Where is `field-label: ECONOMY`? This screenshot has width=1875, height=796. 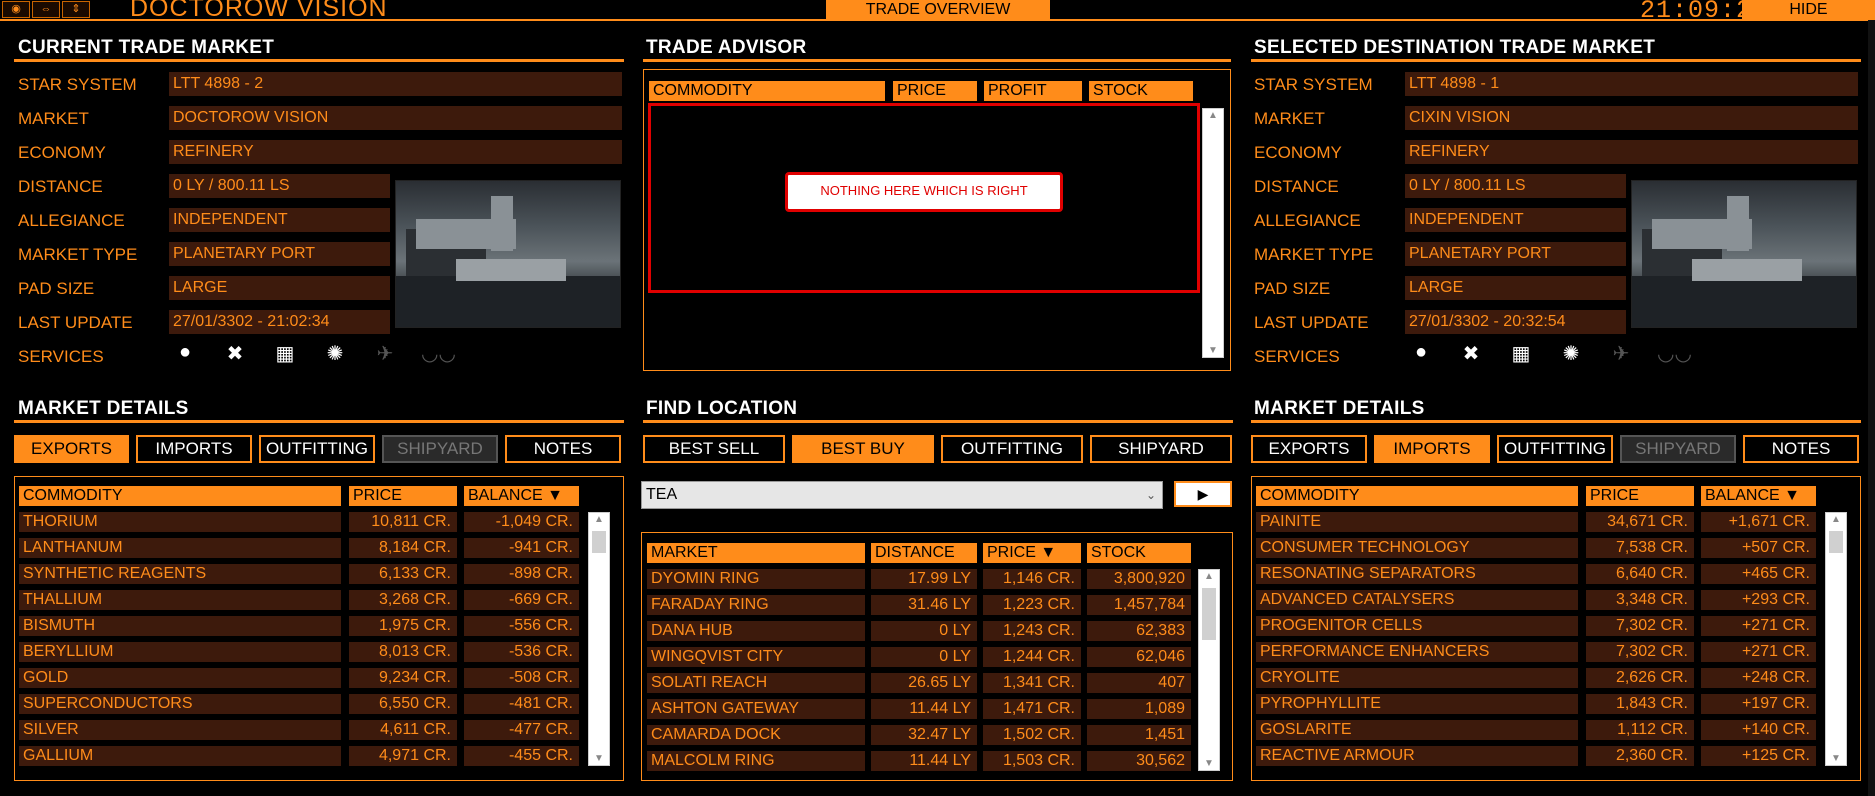
field-label: ECONOMY is located at coordinates (1298, 152).